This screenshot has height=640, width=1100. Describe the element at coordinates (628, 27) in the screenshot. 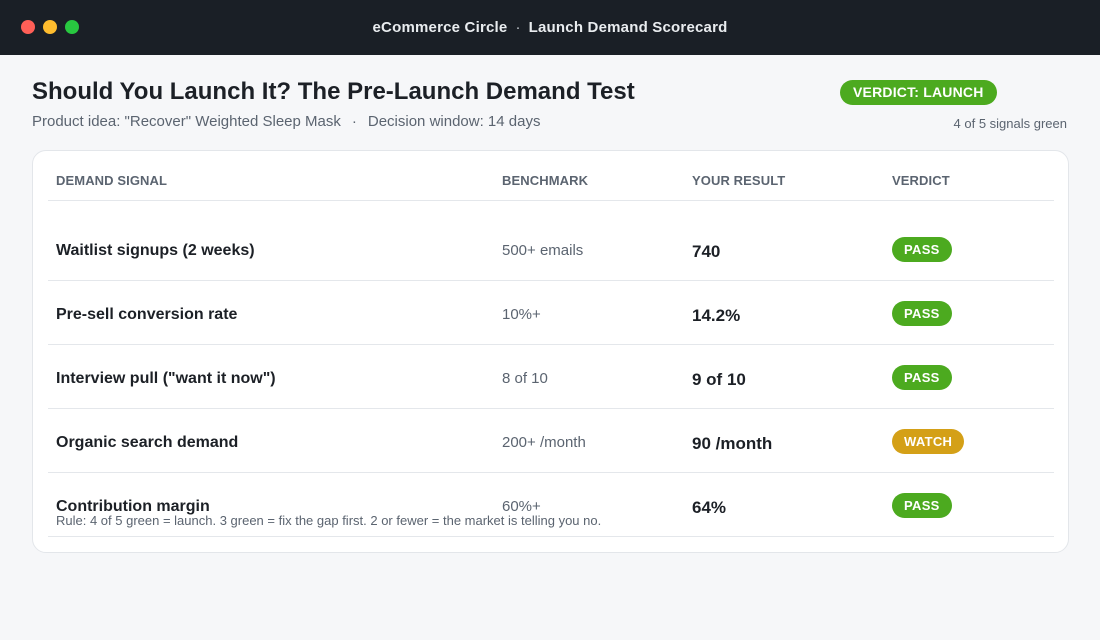

I see `window-title-doc: Launch Demand Scorecard` at that location.